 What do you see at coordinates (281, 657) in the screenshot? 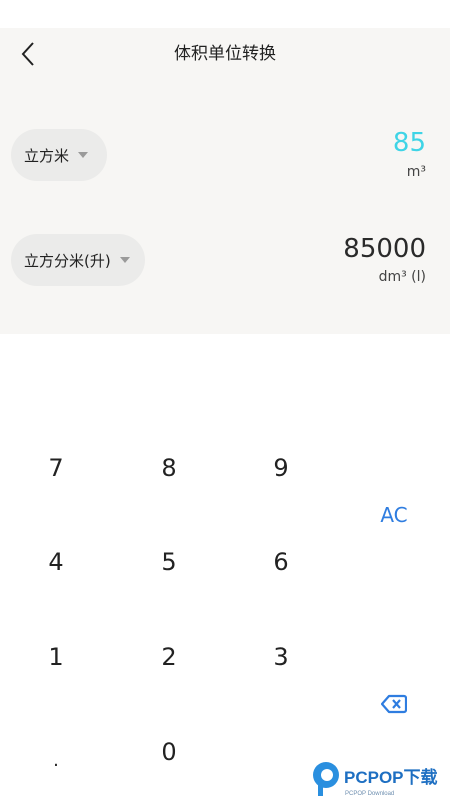
I see `key-3: 3` at bounding box center [281, 657].